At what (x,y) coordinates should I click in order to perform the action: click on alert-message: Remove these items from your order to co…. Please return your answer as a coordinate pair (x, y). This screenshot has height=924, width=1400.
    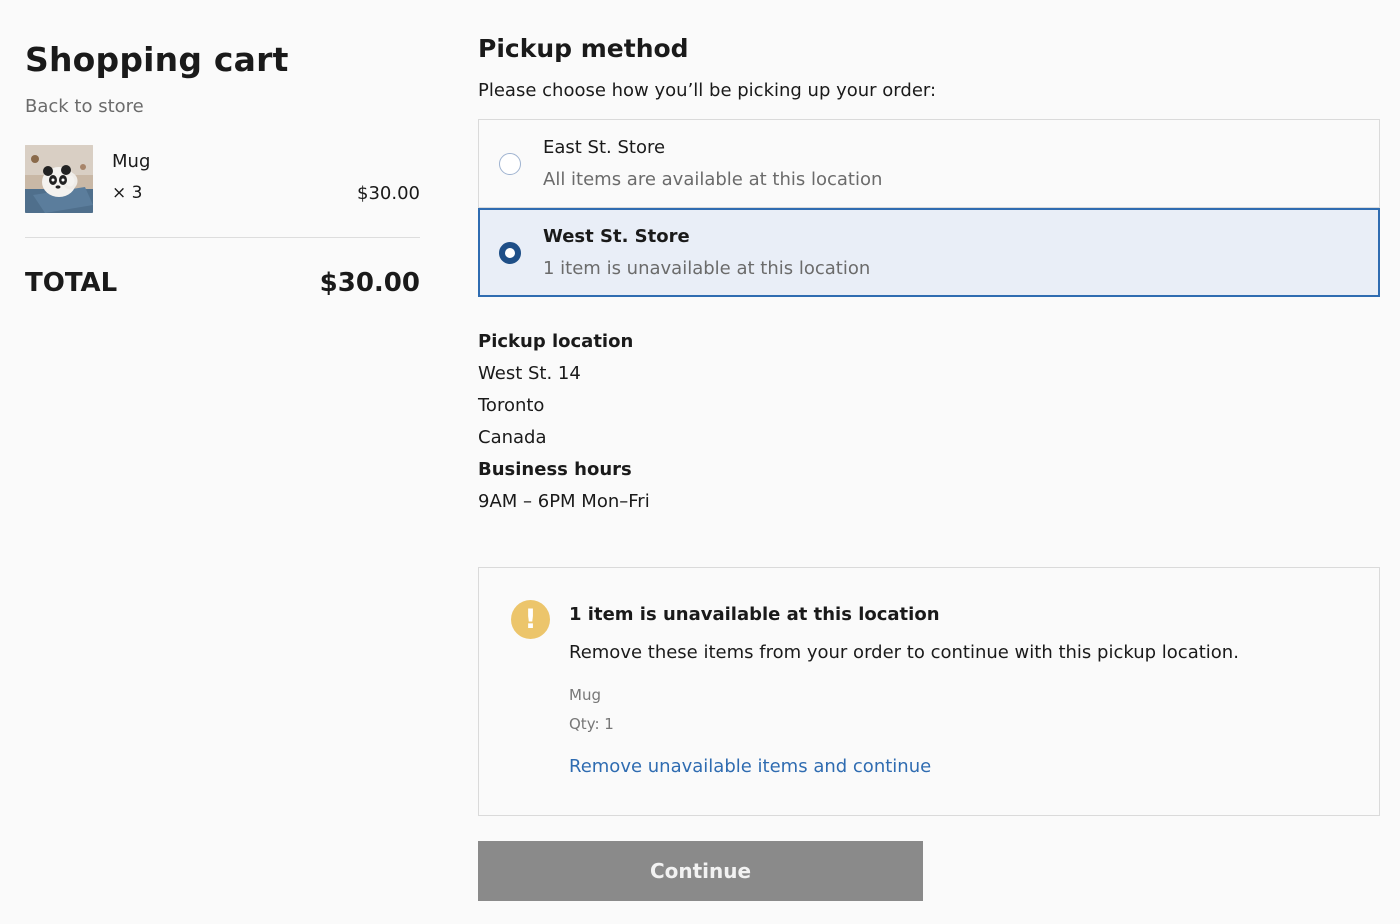
    Looking at the image, I should click on (904, 652).